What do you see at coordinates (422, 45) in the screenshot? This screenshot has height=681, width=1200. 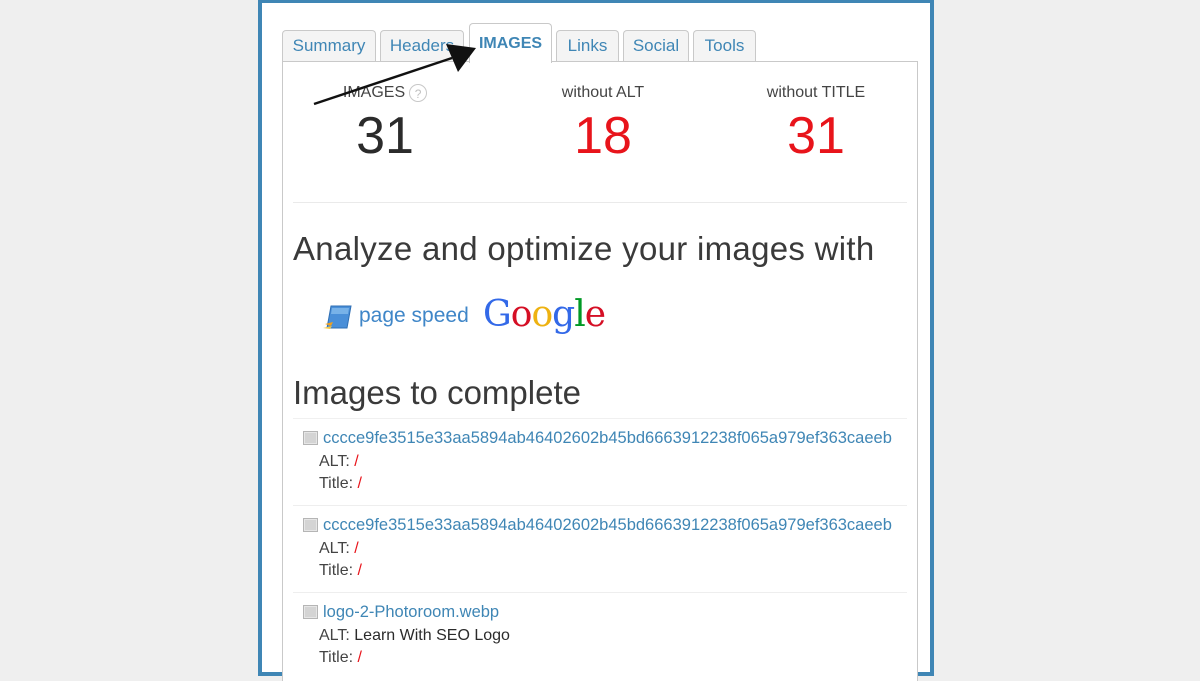 I see `tab-headers: Headers` at bounding box center [422, 45].